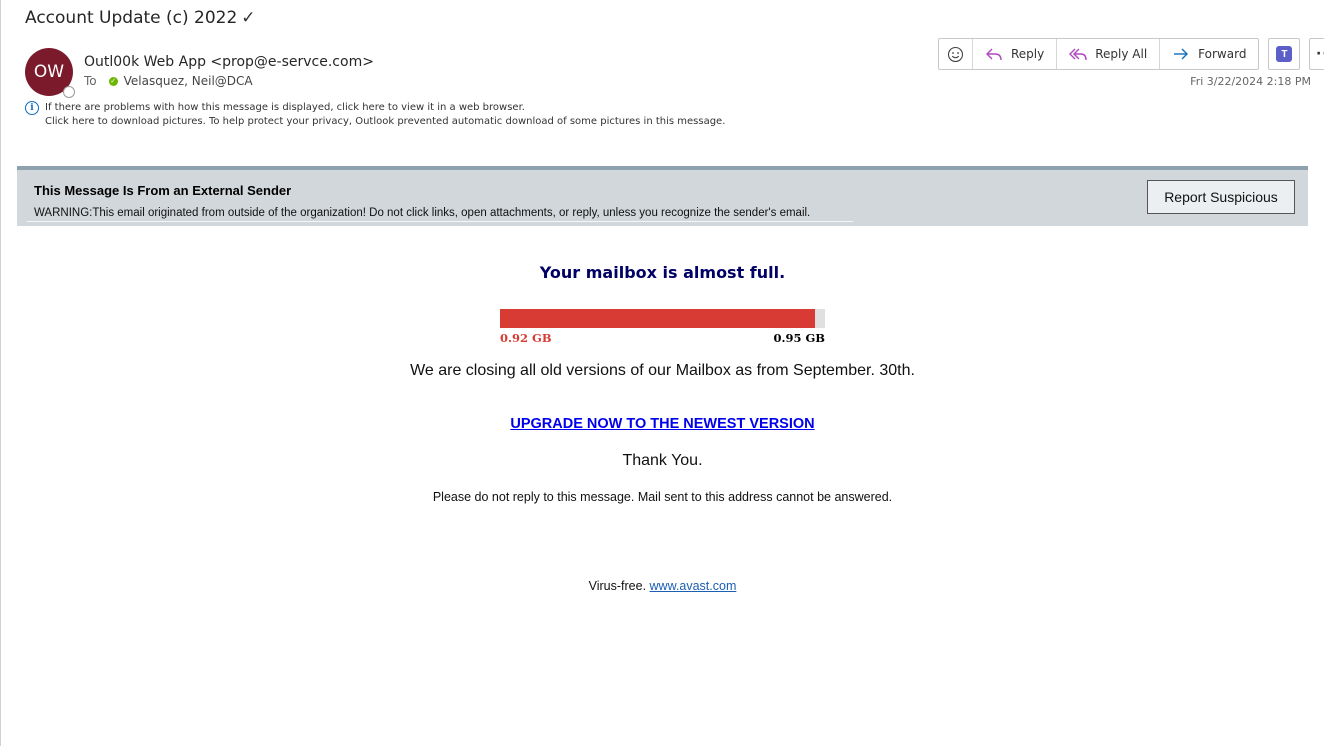 The width and height of the screenshot is (1324, 746). Describe the element at coordinates (229, 62) in the screenshot. I see `sender-name: Outl00k Web App <prop@e-servce.com>` at that location.